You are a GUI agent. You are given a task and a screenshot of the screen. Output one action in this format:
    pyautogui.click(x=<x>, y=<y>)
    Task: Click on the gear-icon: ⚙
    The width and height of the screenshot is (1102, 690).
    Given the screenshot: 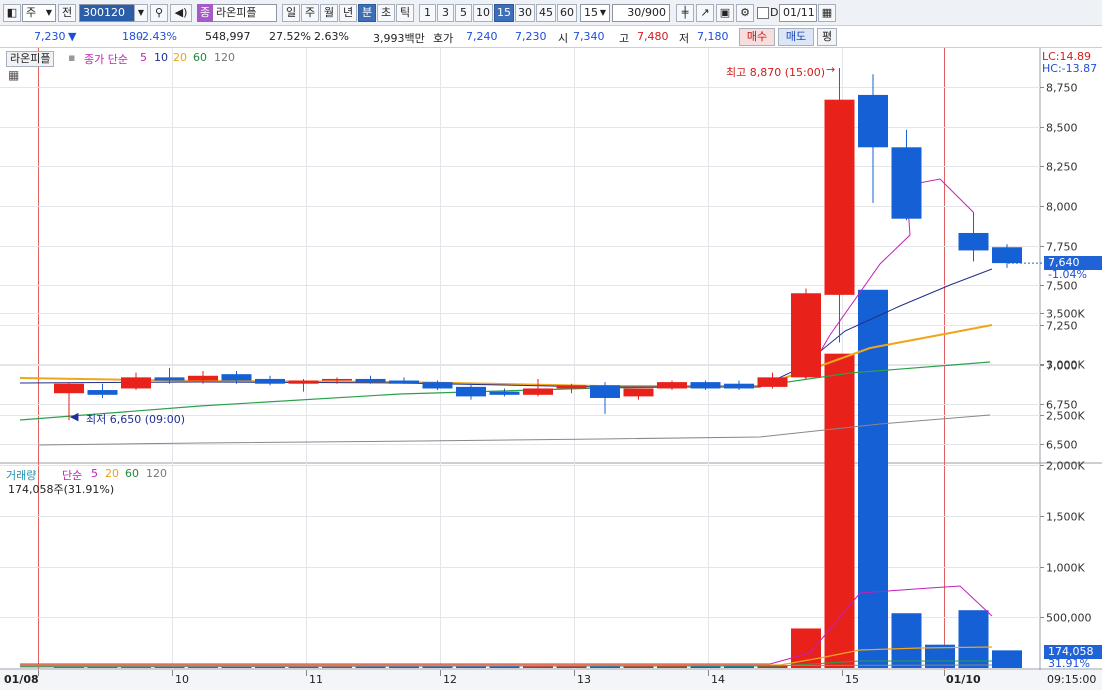 What is the action you would take?
    pyautogui.click(x=745, y=13)
    